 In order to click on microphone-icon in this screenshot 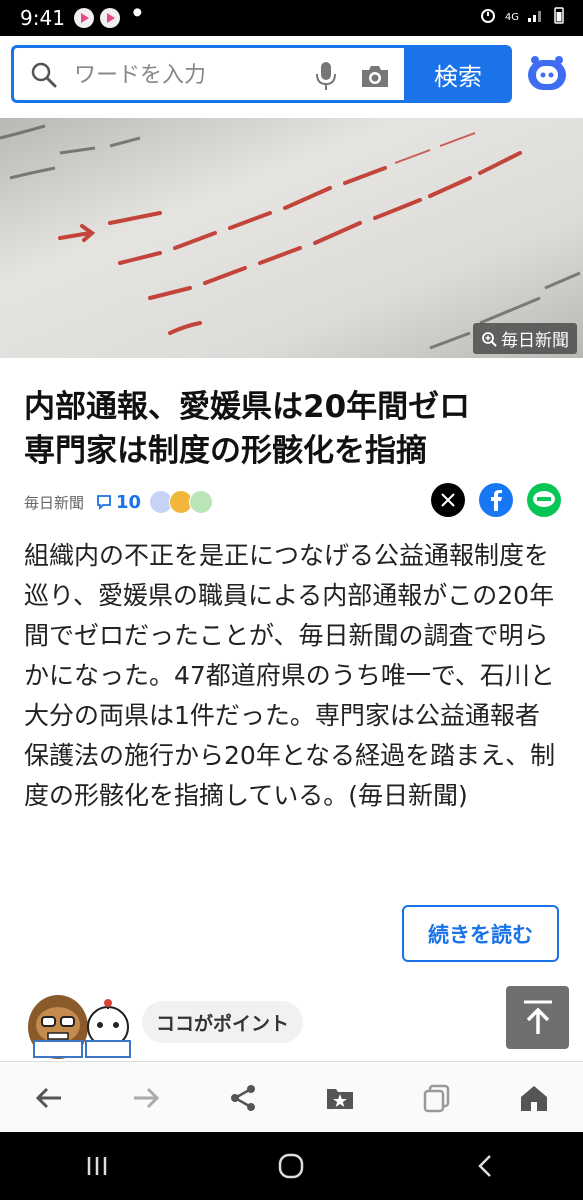, I will do `click(326, 76)`.